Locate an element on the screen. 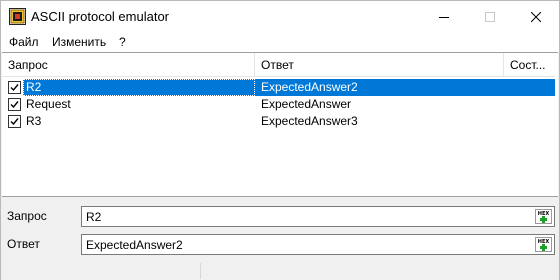 The height and width of the screenshot is (280, 560). request-field: HEX is located at coordinates (318, 216).